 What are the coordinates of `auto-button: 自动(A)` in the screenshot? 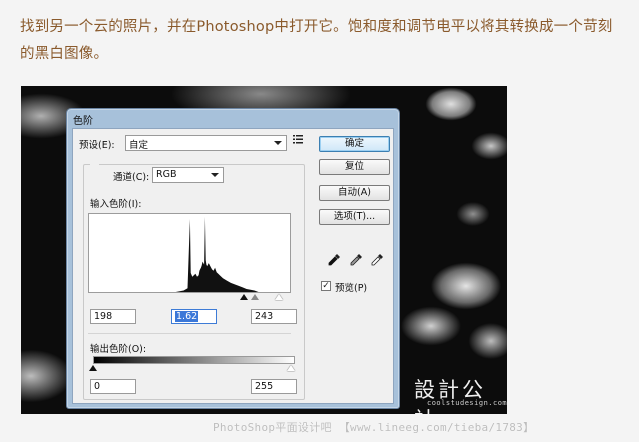 It's located at (354, 193).